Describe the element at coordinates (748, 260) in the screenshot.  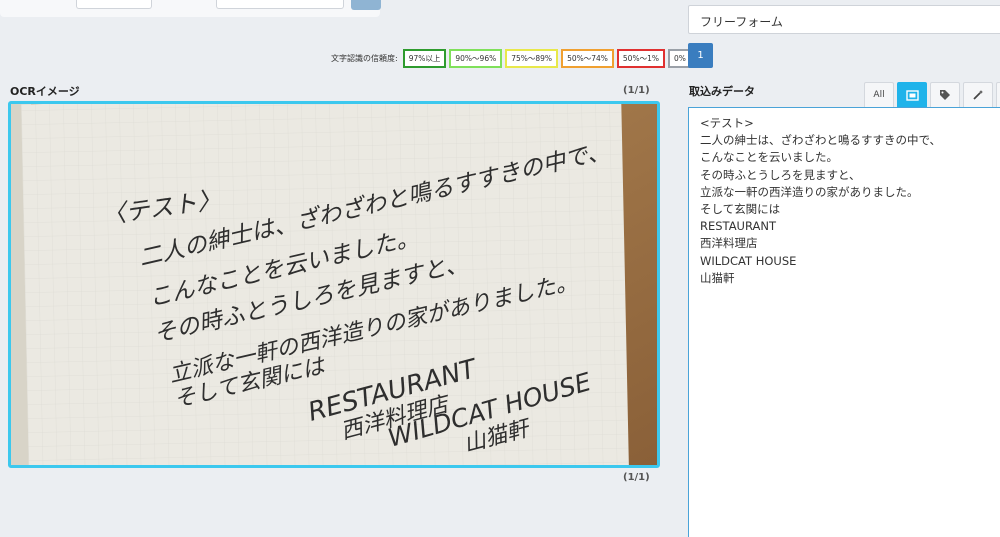
I see `extracted-line: WILDCAT HOUSE` at that location.